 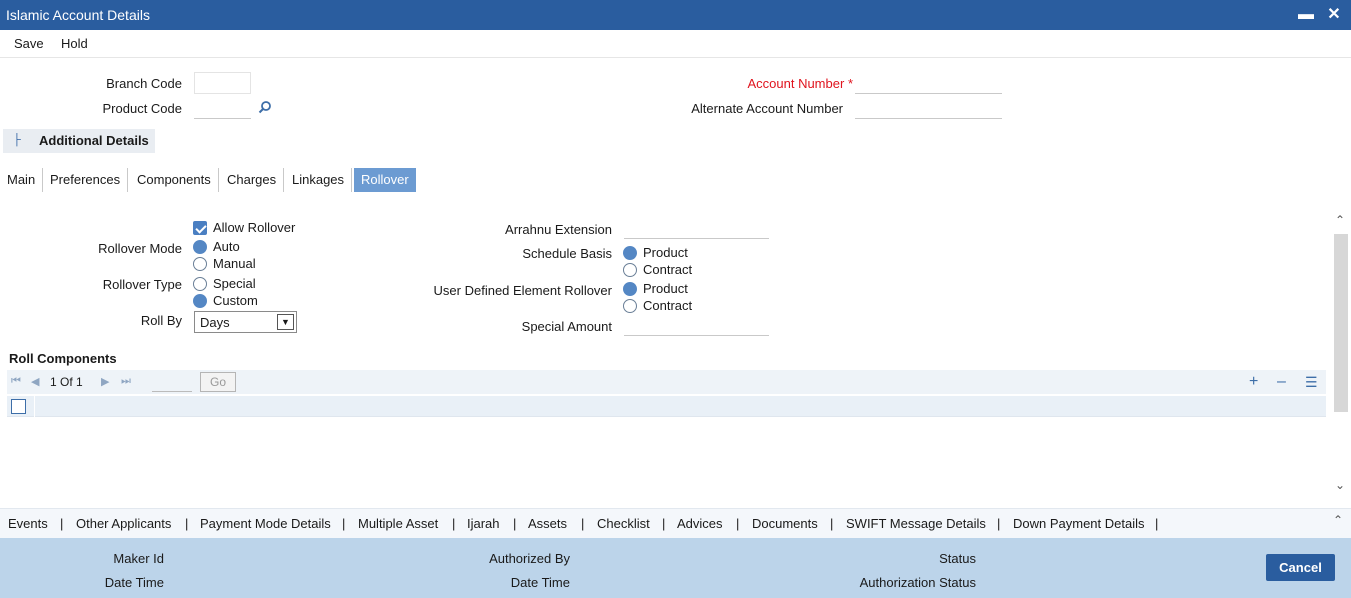 What do you see at coordinates (630, 306) in the screenshot?
I see `ude-rollover-contract-radio` at bounding box center [630, 306].